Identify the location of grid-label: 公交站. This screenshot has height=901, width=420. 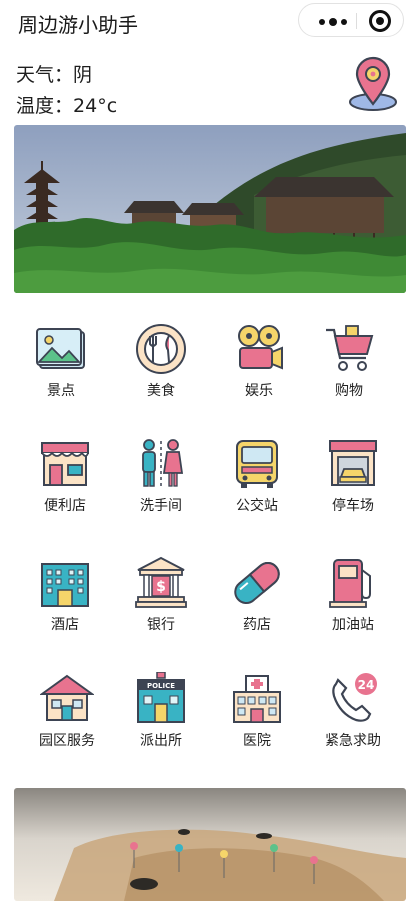
(257, 506).